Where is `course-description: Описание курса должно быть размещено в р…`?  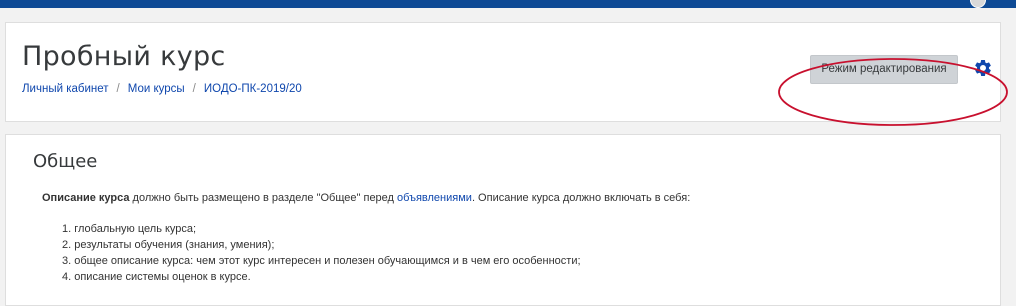 course-description: Описание курса должно быть размещено в р… is located at coordinates (366, 198).